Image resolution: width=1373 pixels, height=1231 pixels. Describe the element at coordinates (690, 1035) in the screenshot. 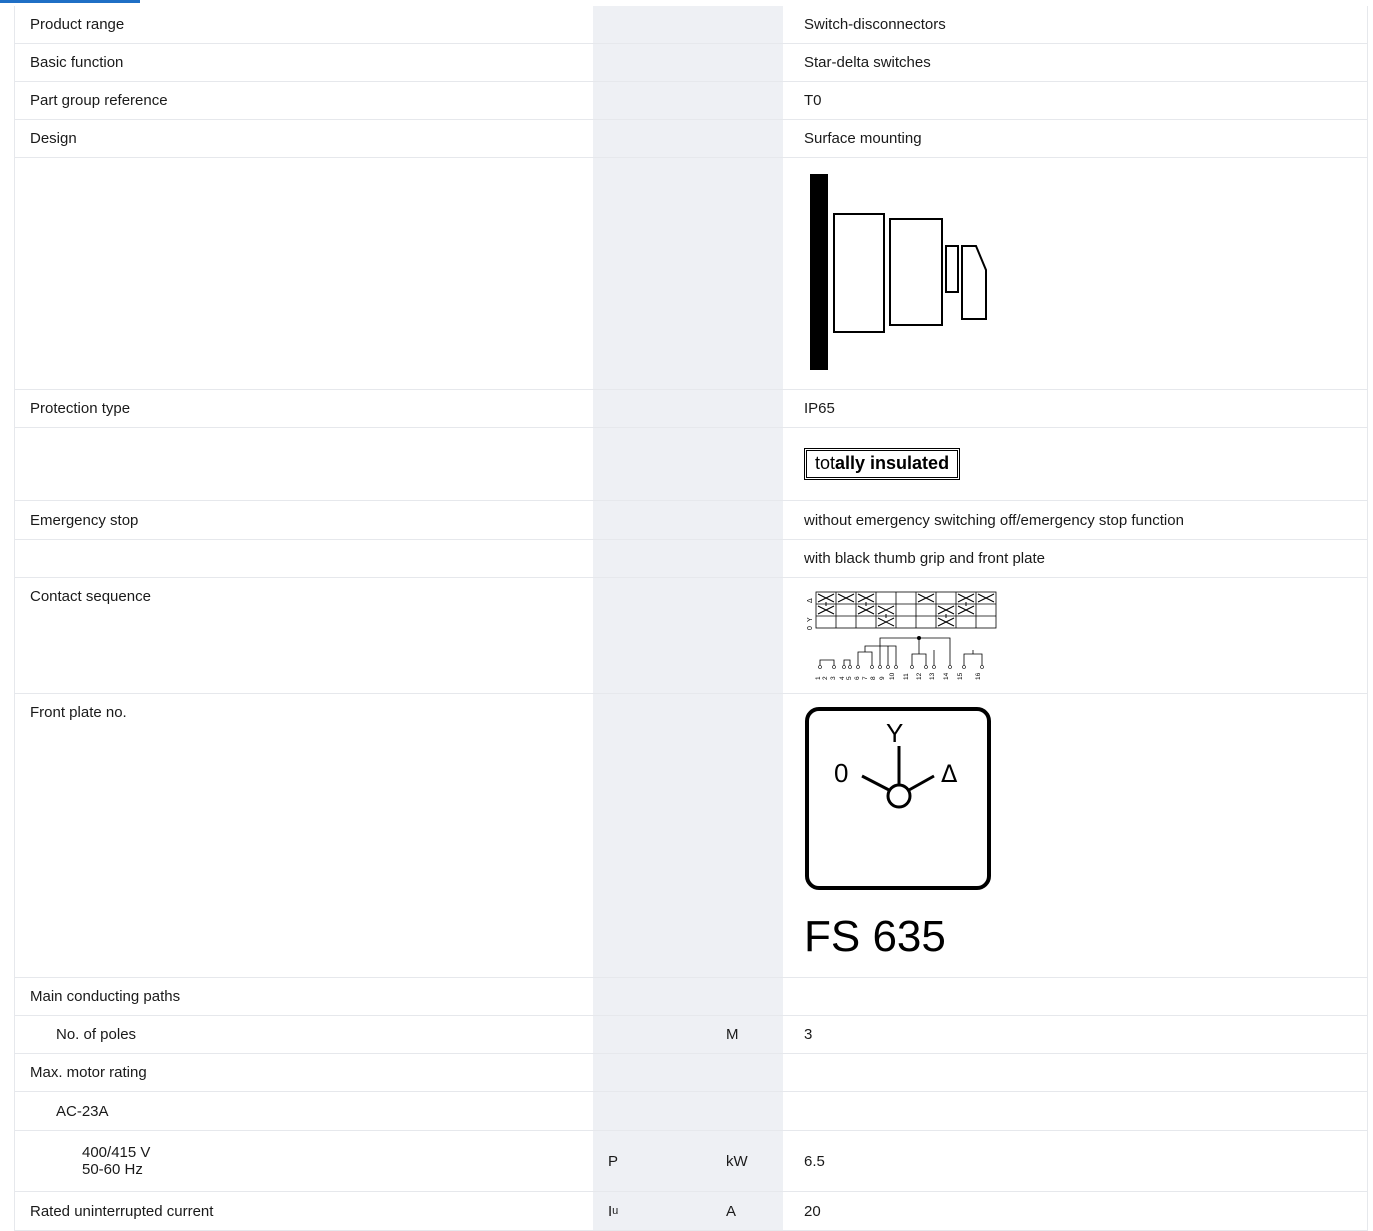

I see `table-row: No. of poles M 3` at that location.